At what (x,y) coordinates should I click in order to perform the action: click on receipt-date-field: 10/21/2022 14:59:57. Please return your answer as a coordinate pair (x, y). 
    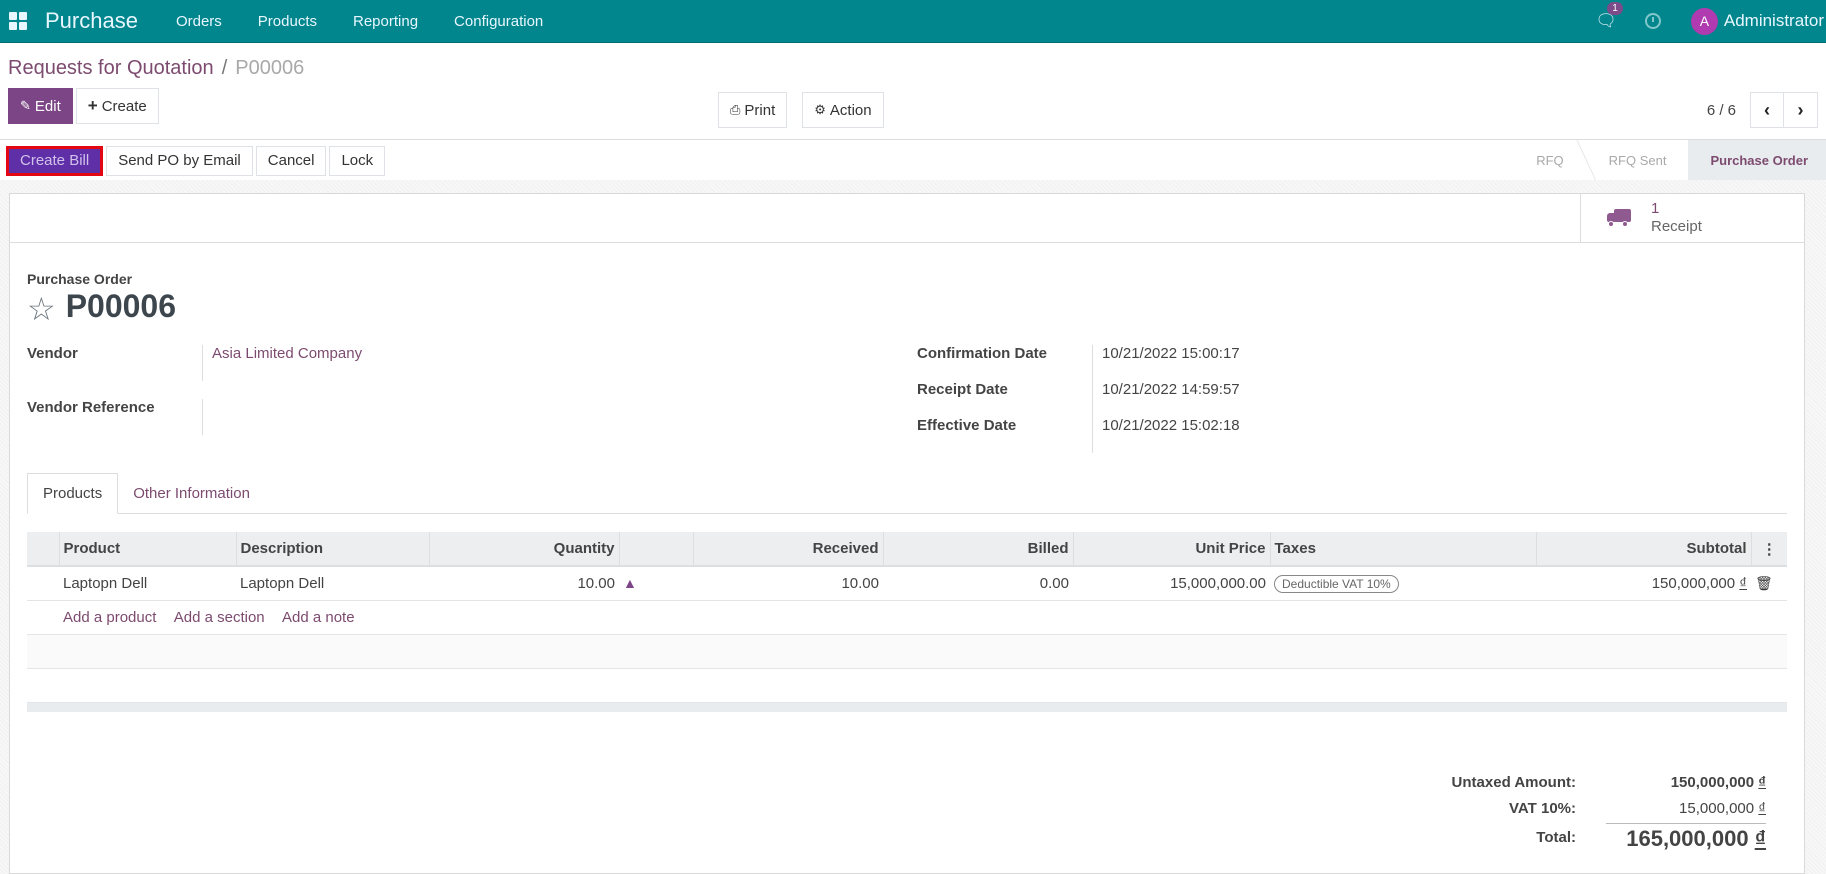
    Looking at the image, I should click on (1171, 389).